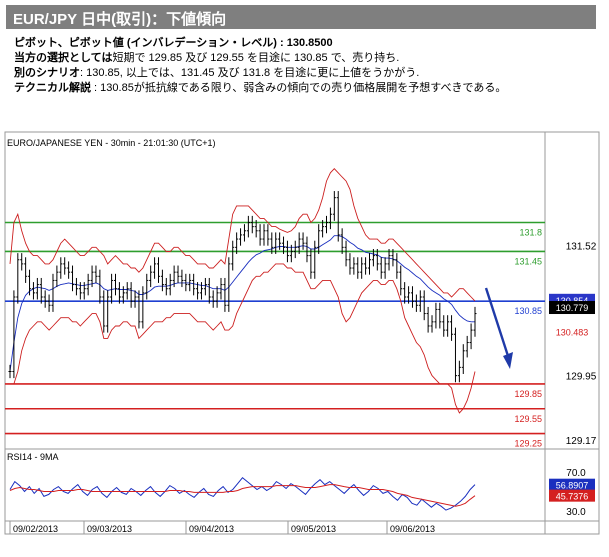 The image size is (609, 557). What do you see at coordinates (528, 419) in the screenshot?
I see `level-label-129.55: 129.55` at bounding box center [528, 419].